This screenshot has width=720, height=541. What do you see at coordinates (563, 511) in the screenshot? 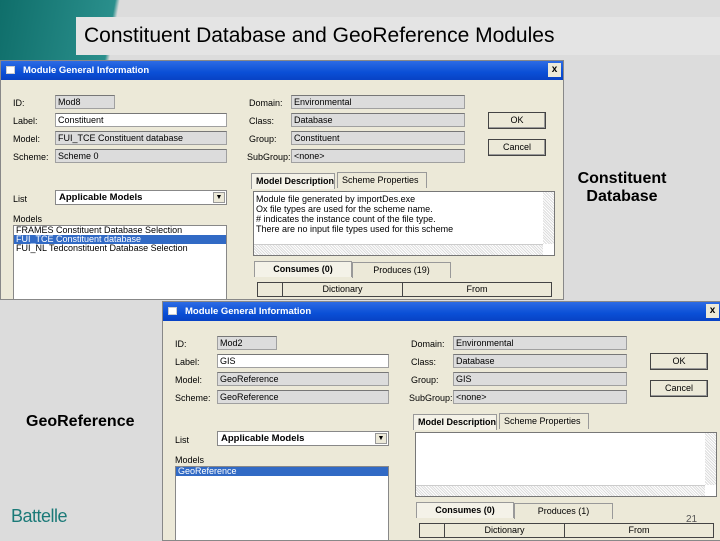
I see `tab-produces: Produces (1)` at bounding box center [563, 511].